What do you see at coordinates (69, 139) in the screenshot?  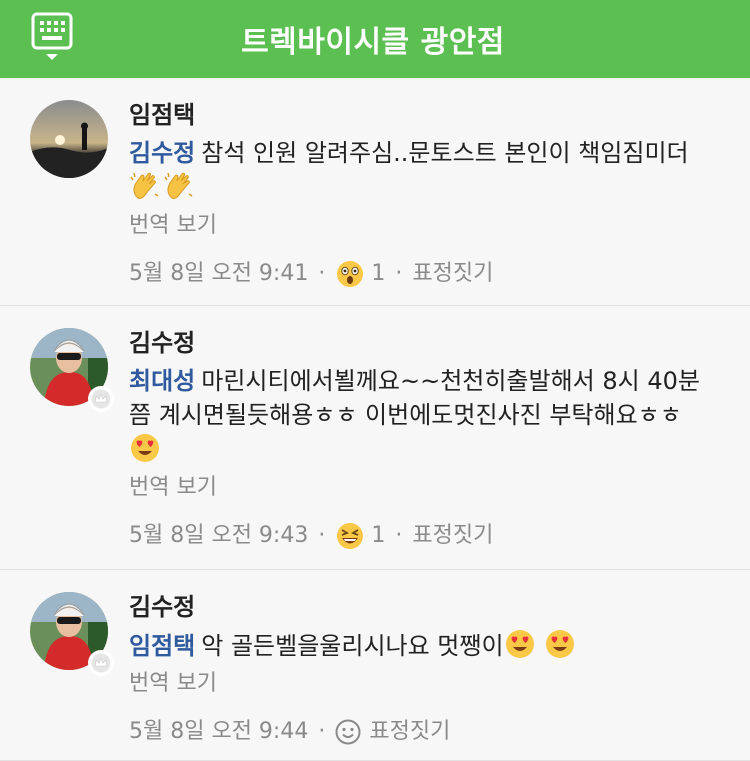 I see `avatar` at bounding box center [69, 139].